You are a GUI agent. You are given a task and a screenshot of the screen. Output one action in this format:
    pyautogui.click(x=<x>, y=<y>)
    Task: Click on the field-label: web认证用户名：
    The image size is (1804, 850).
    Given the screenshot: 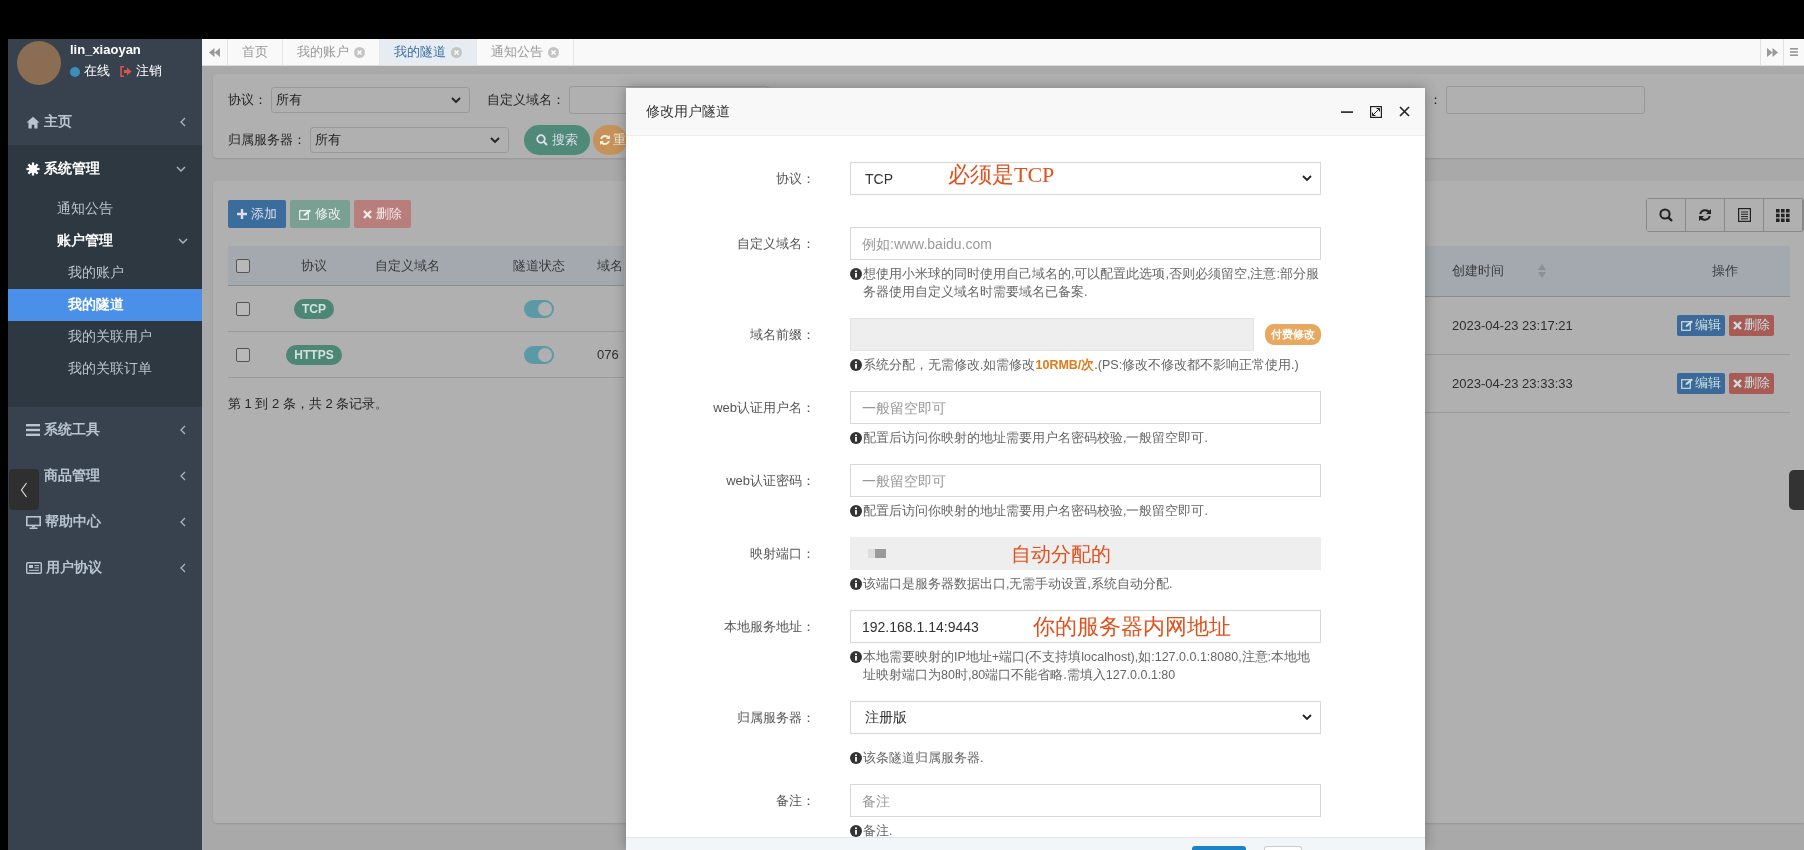 What is the action you would take?
    pyautogui.click(x=763, y=408)
    